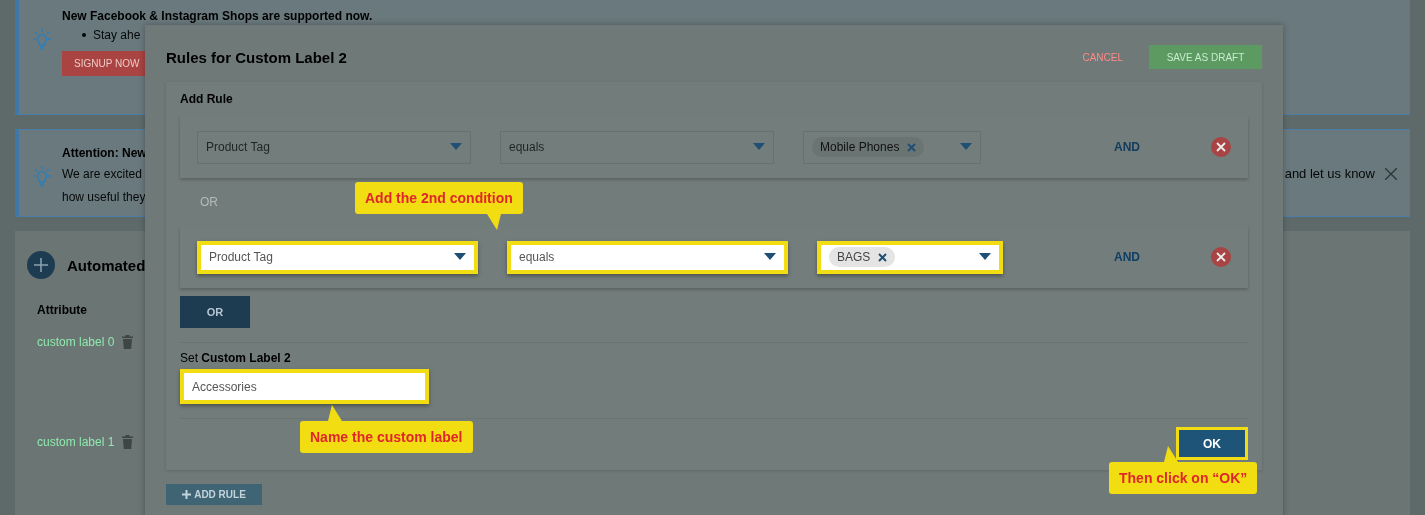  I want to click on attribute-link: custom label 0, so click(76, 342).